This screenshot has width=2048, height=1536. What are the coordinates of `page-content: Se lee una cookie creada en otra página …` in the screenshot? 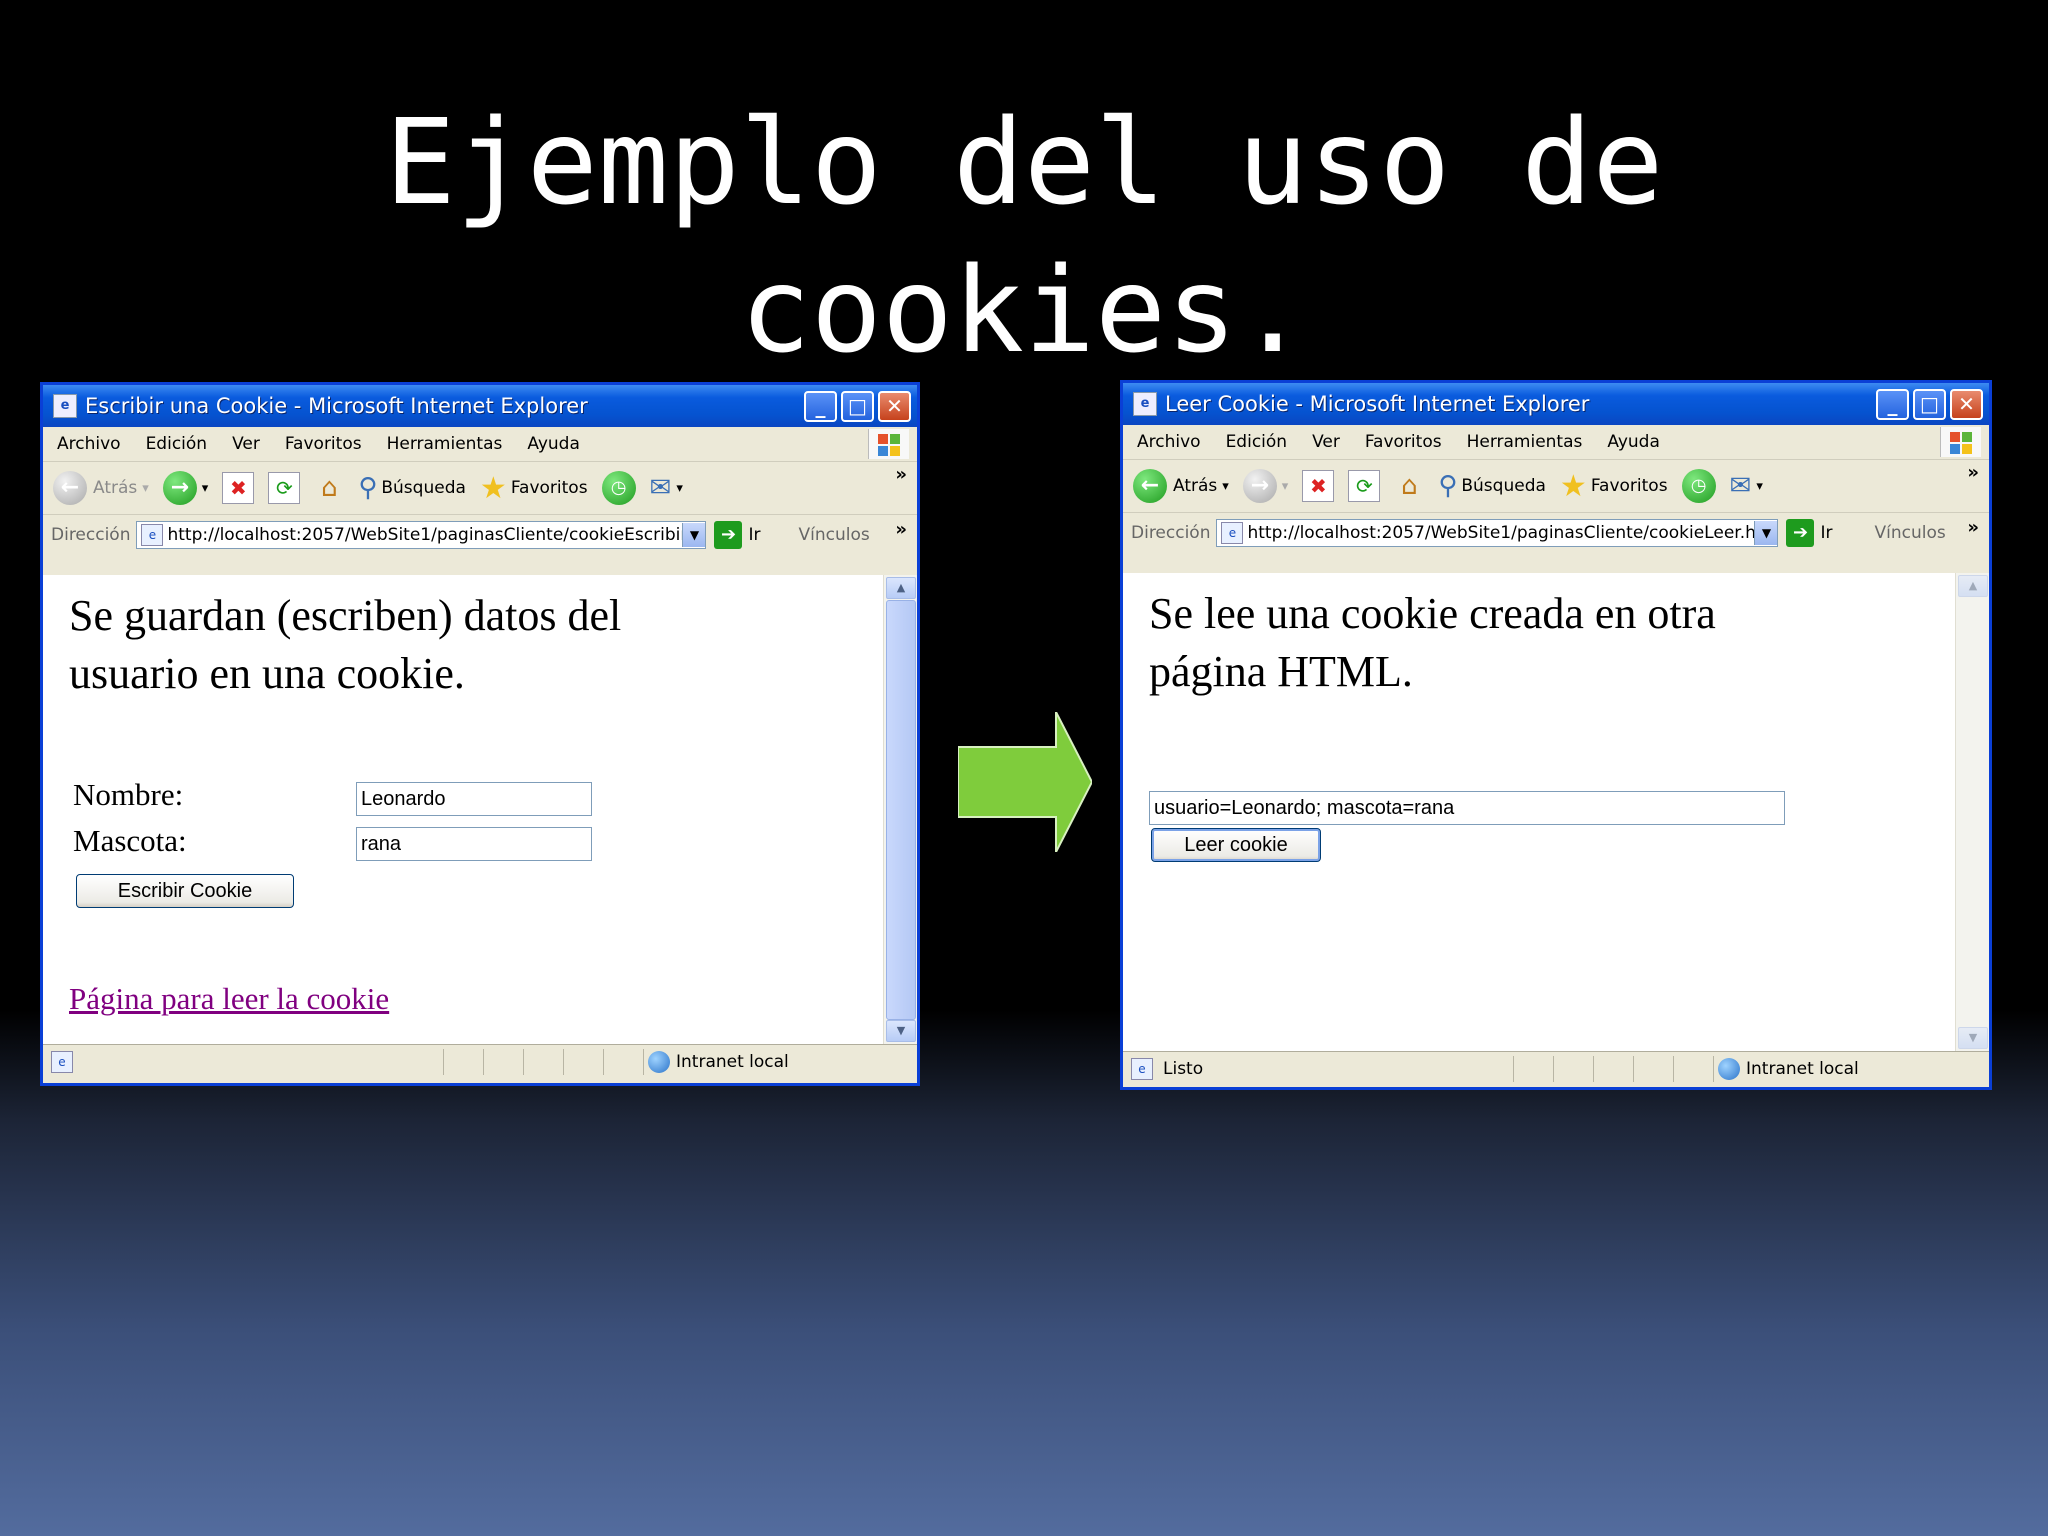 It's located at (1539, 812).